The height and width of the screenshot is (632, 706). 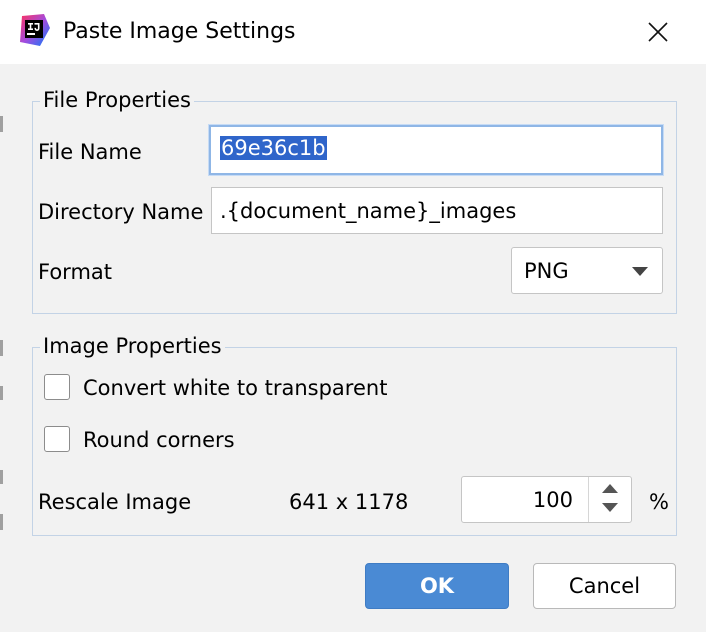 I want to click on scale-value: 100, so click(x=553, y=500).